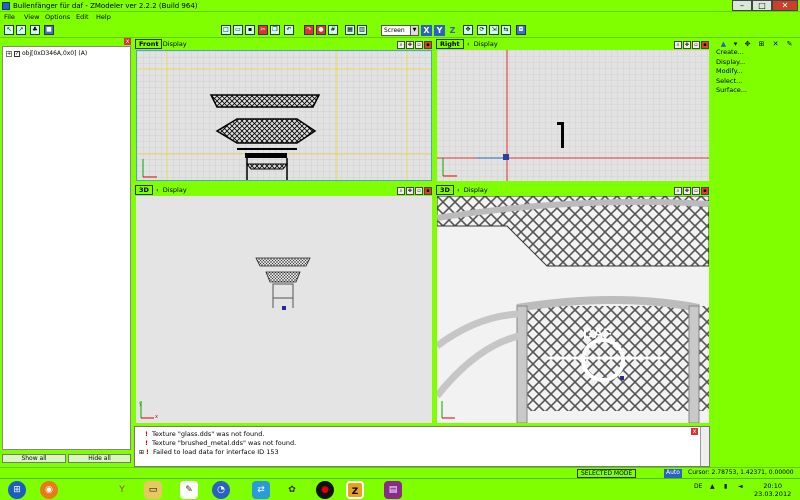 This screenshot has height=500, width=800. What do you see at coordinates (103, 17) in the screenshot?
I see `menu-help: Help` at bounding box center [103, 17].